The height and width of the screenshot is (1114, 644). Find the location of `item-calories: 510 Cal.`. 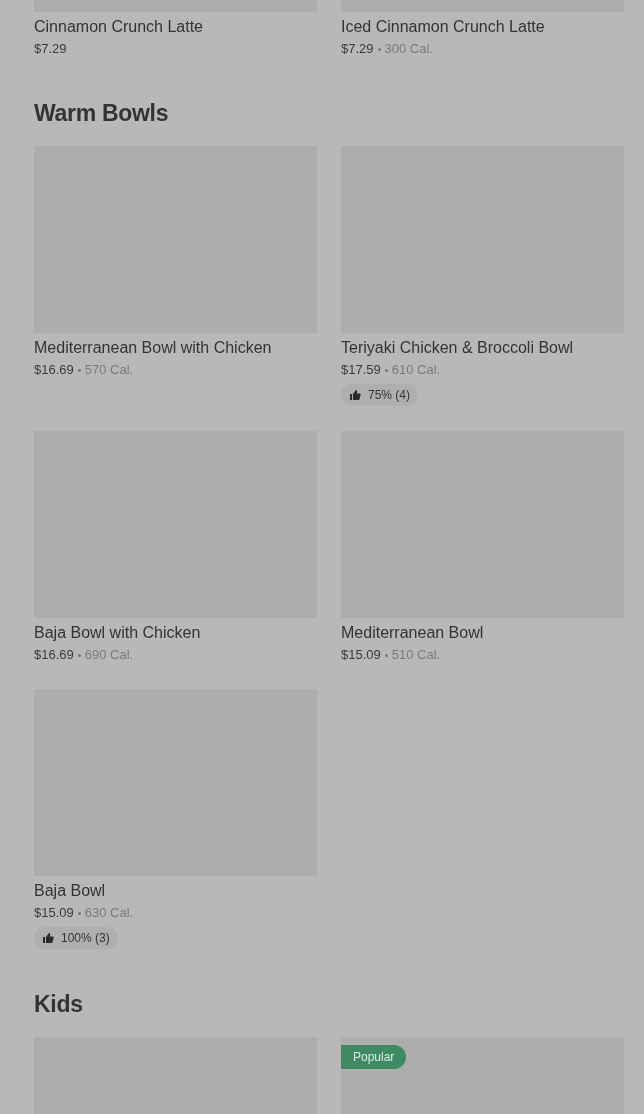

item-calories: 510 Cal. is located at coordinates (416, 655).